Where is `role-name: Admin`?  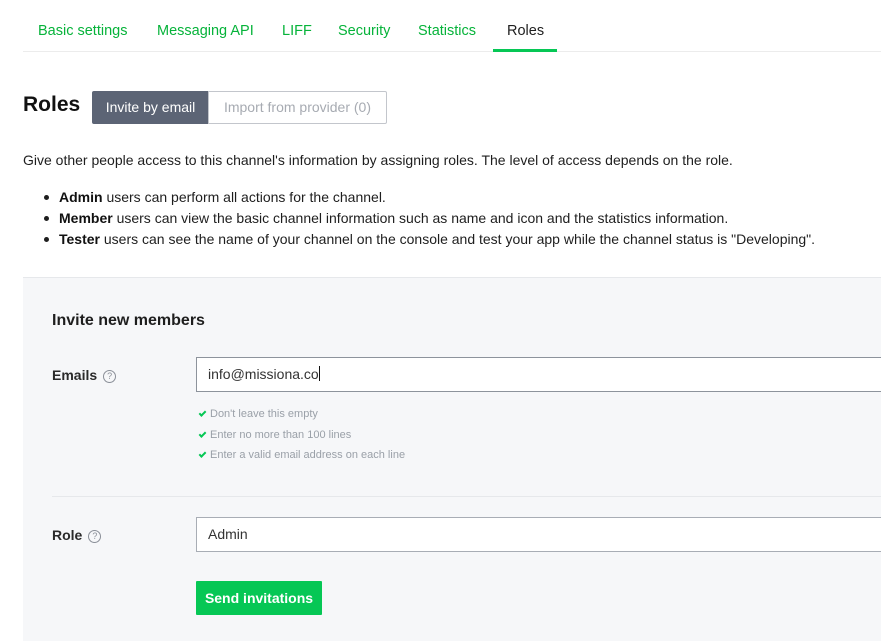
role-name: Admin is located at coordinates (81, 197).